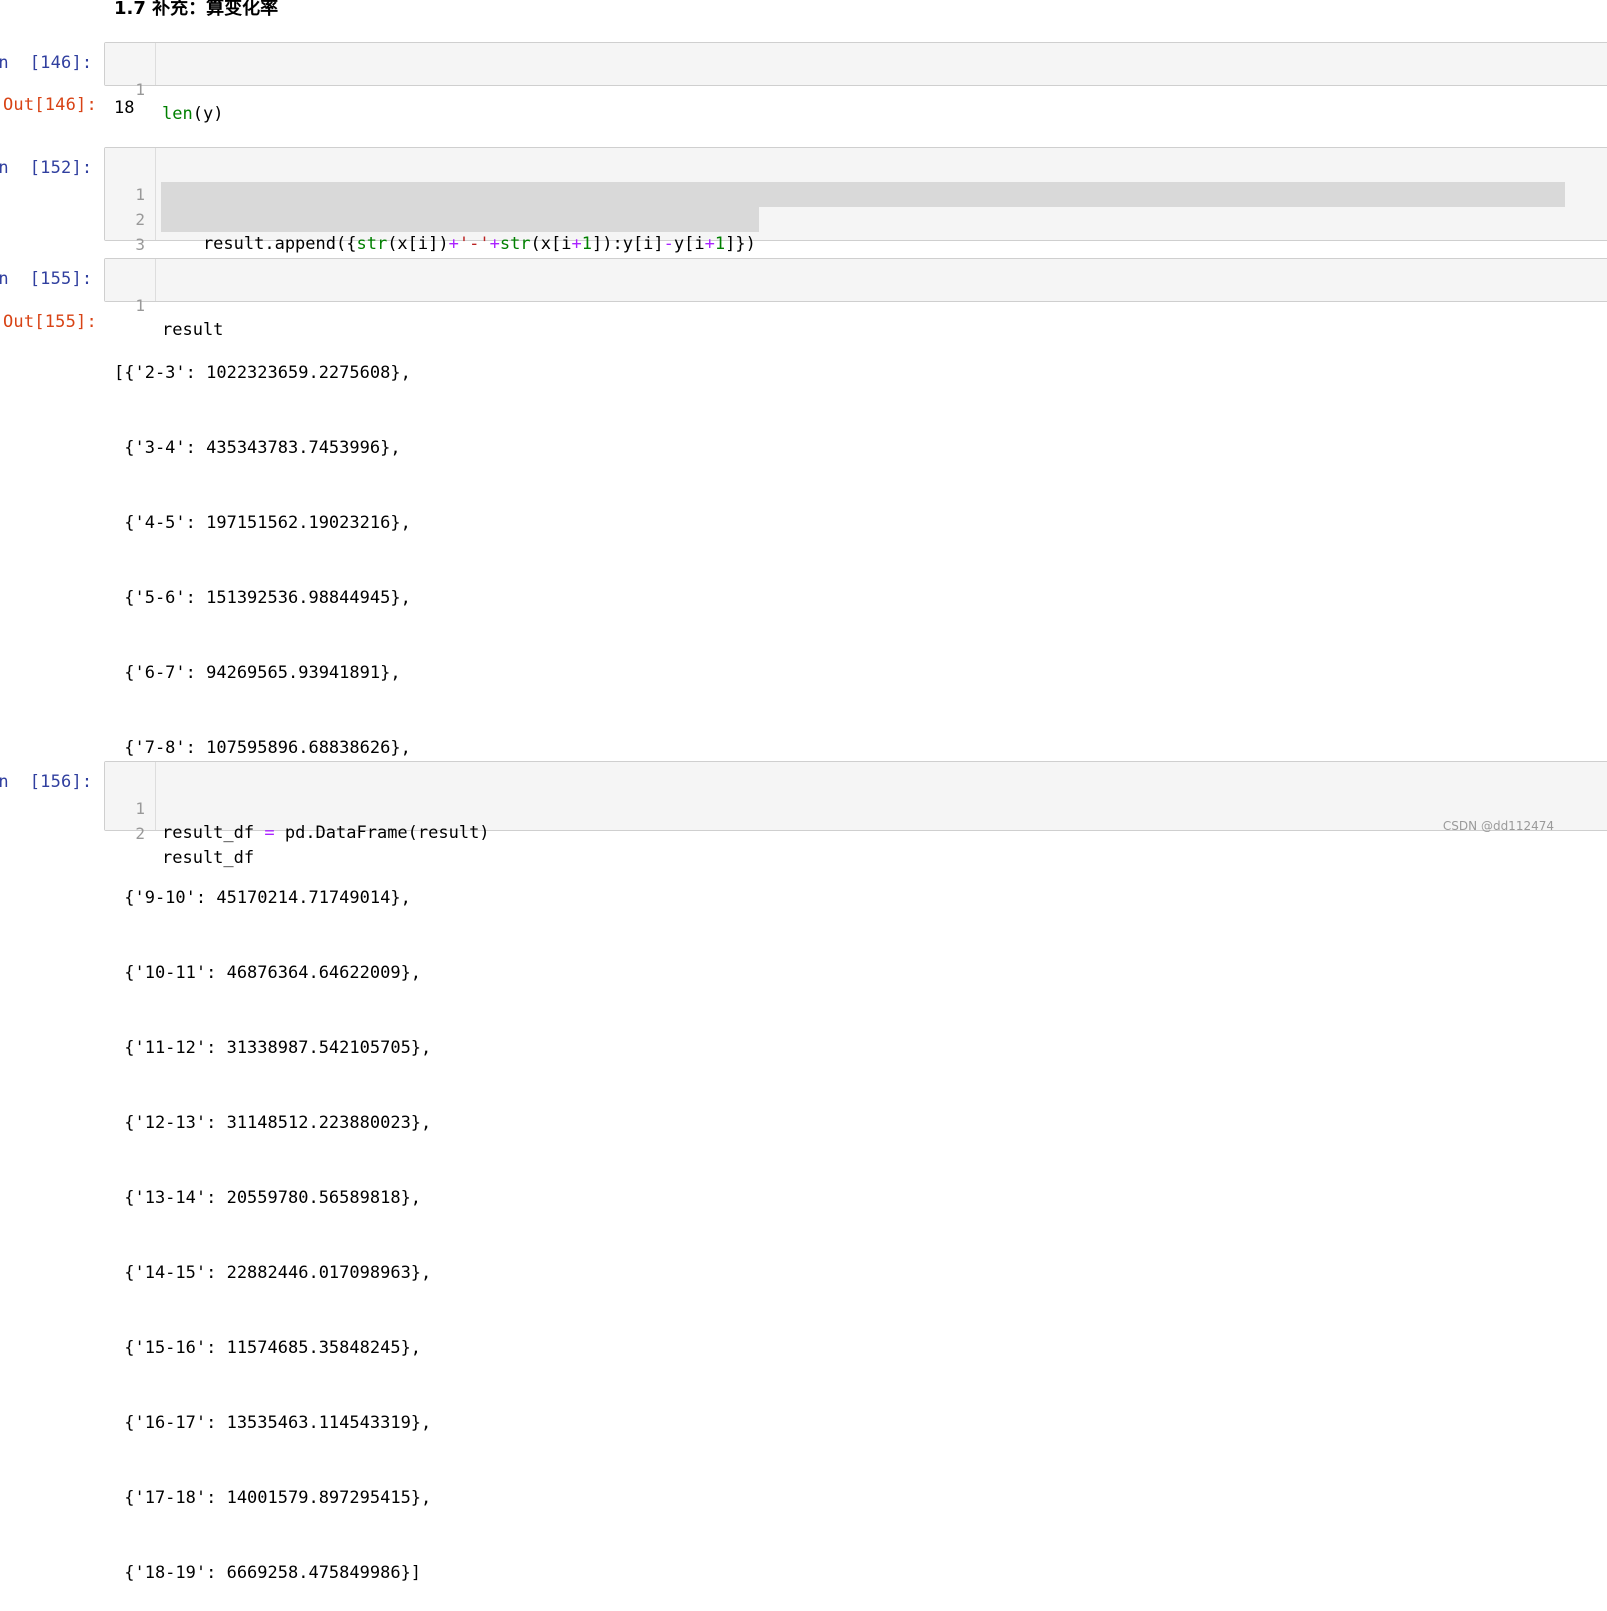 This screenshot has height=1611, width=1607. I want to click on code-text: len(y), so click(193, 114).